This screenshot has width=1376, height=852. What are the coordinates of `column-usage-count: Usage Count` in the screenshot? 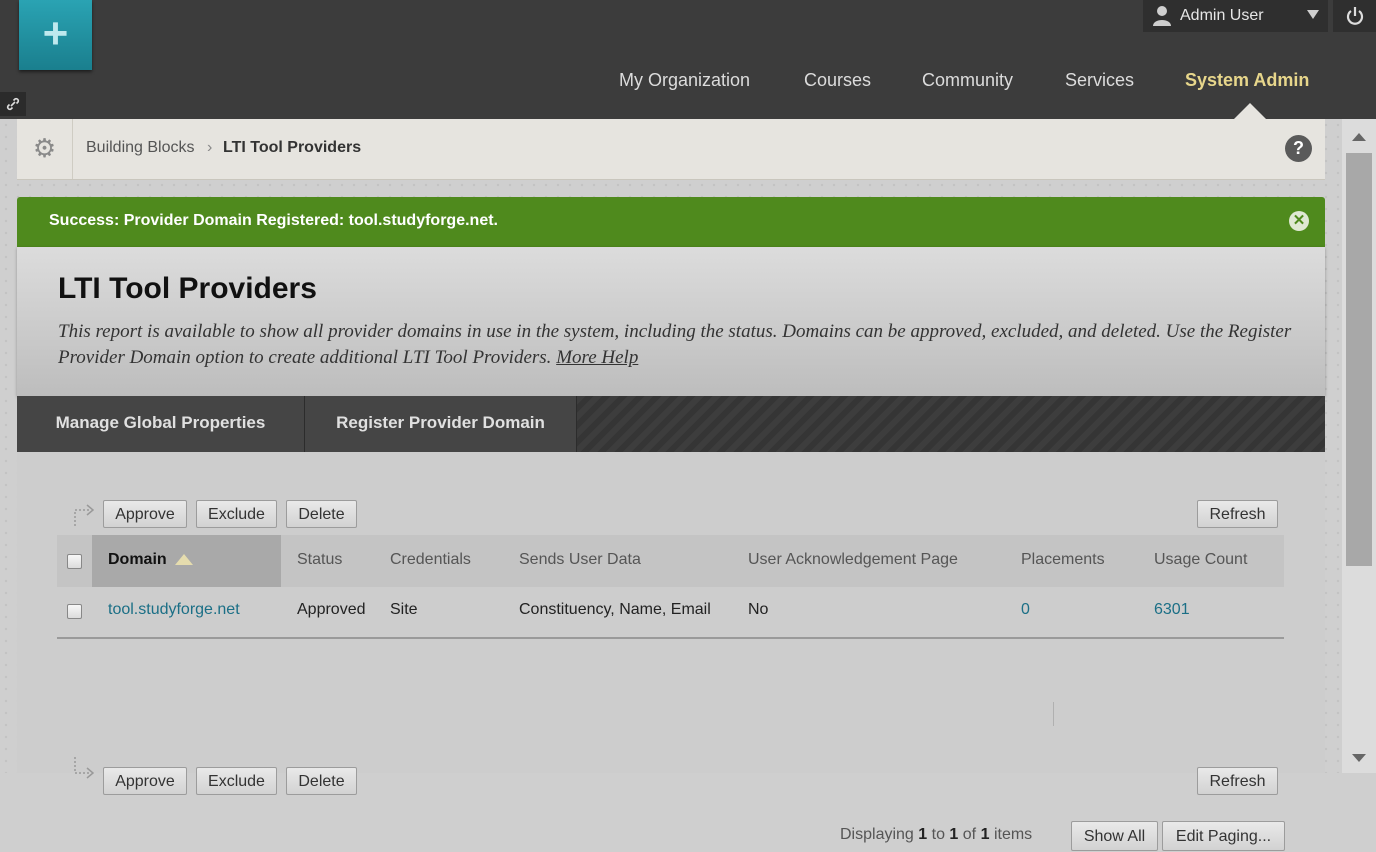 It's located at (1200, 561).